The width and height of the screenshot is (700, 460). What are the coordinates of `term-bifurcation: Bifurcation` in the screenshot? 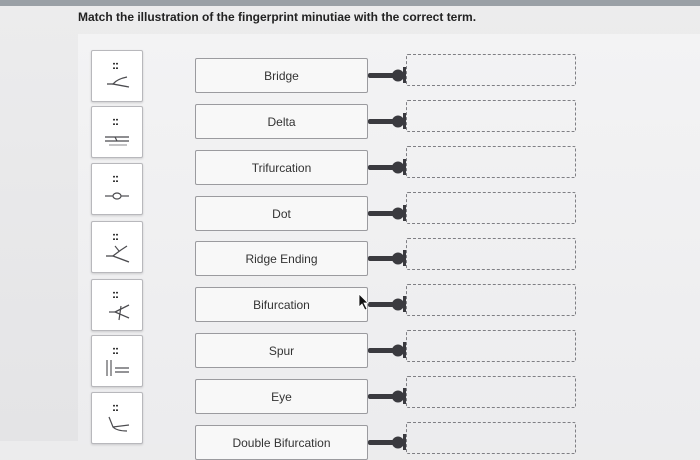 It's located at (281, 304).